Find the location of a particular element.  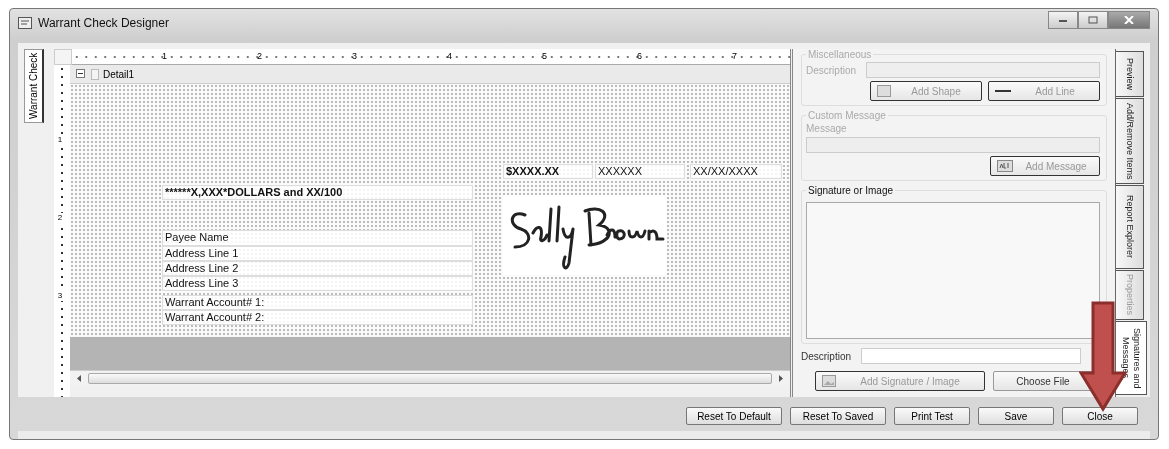

maximize-icon is located at coordinates (1093, 20).